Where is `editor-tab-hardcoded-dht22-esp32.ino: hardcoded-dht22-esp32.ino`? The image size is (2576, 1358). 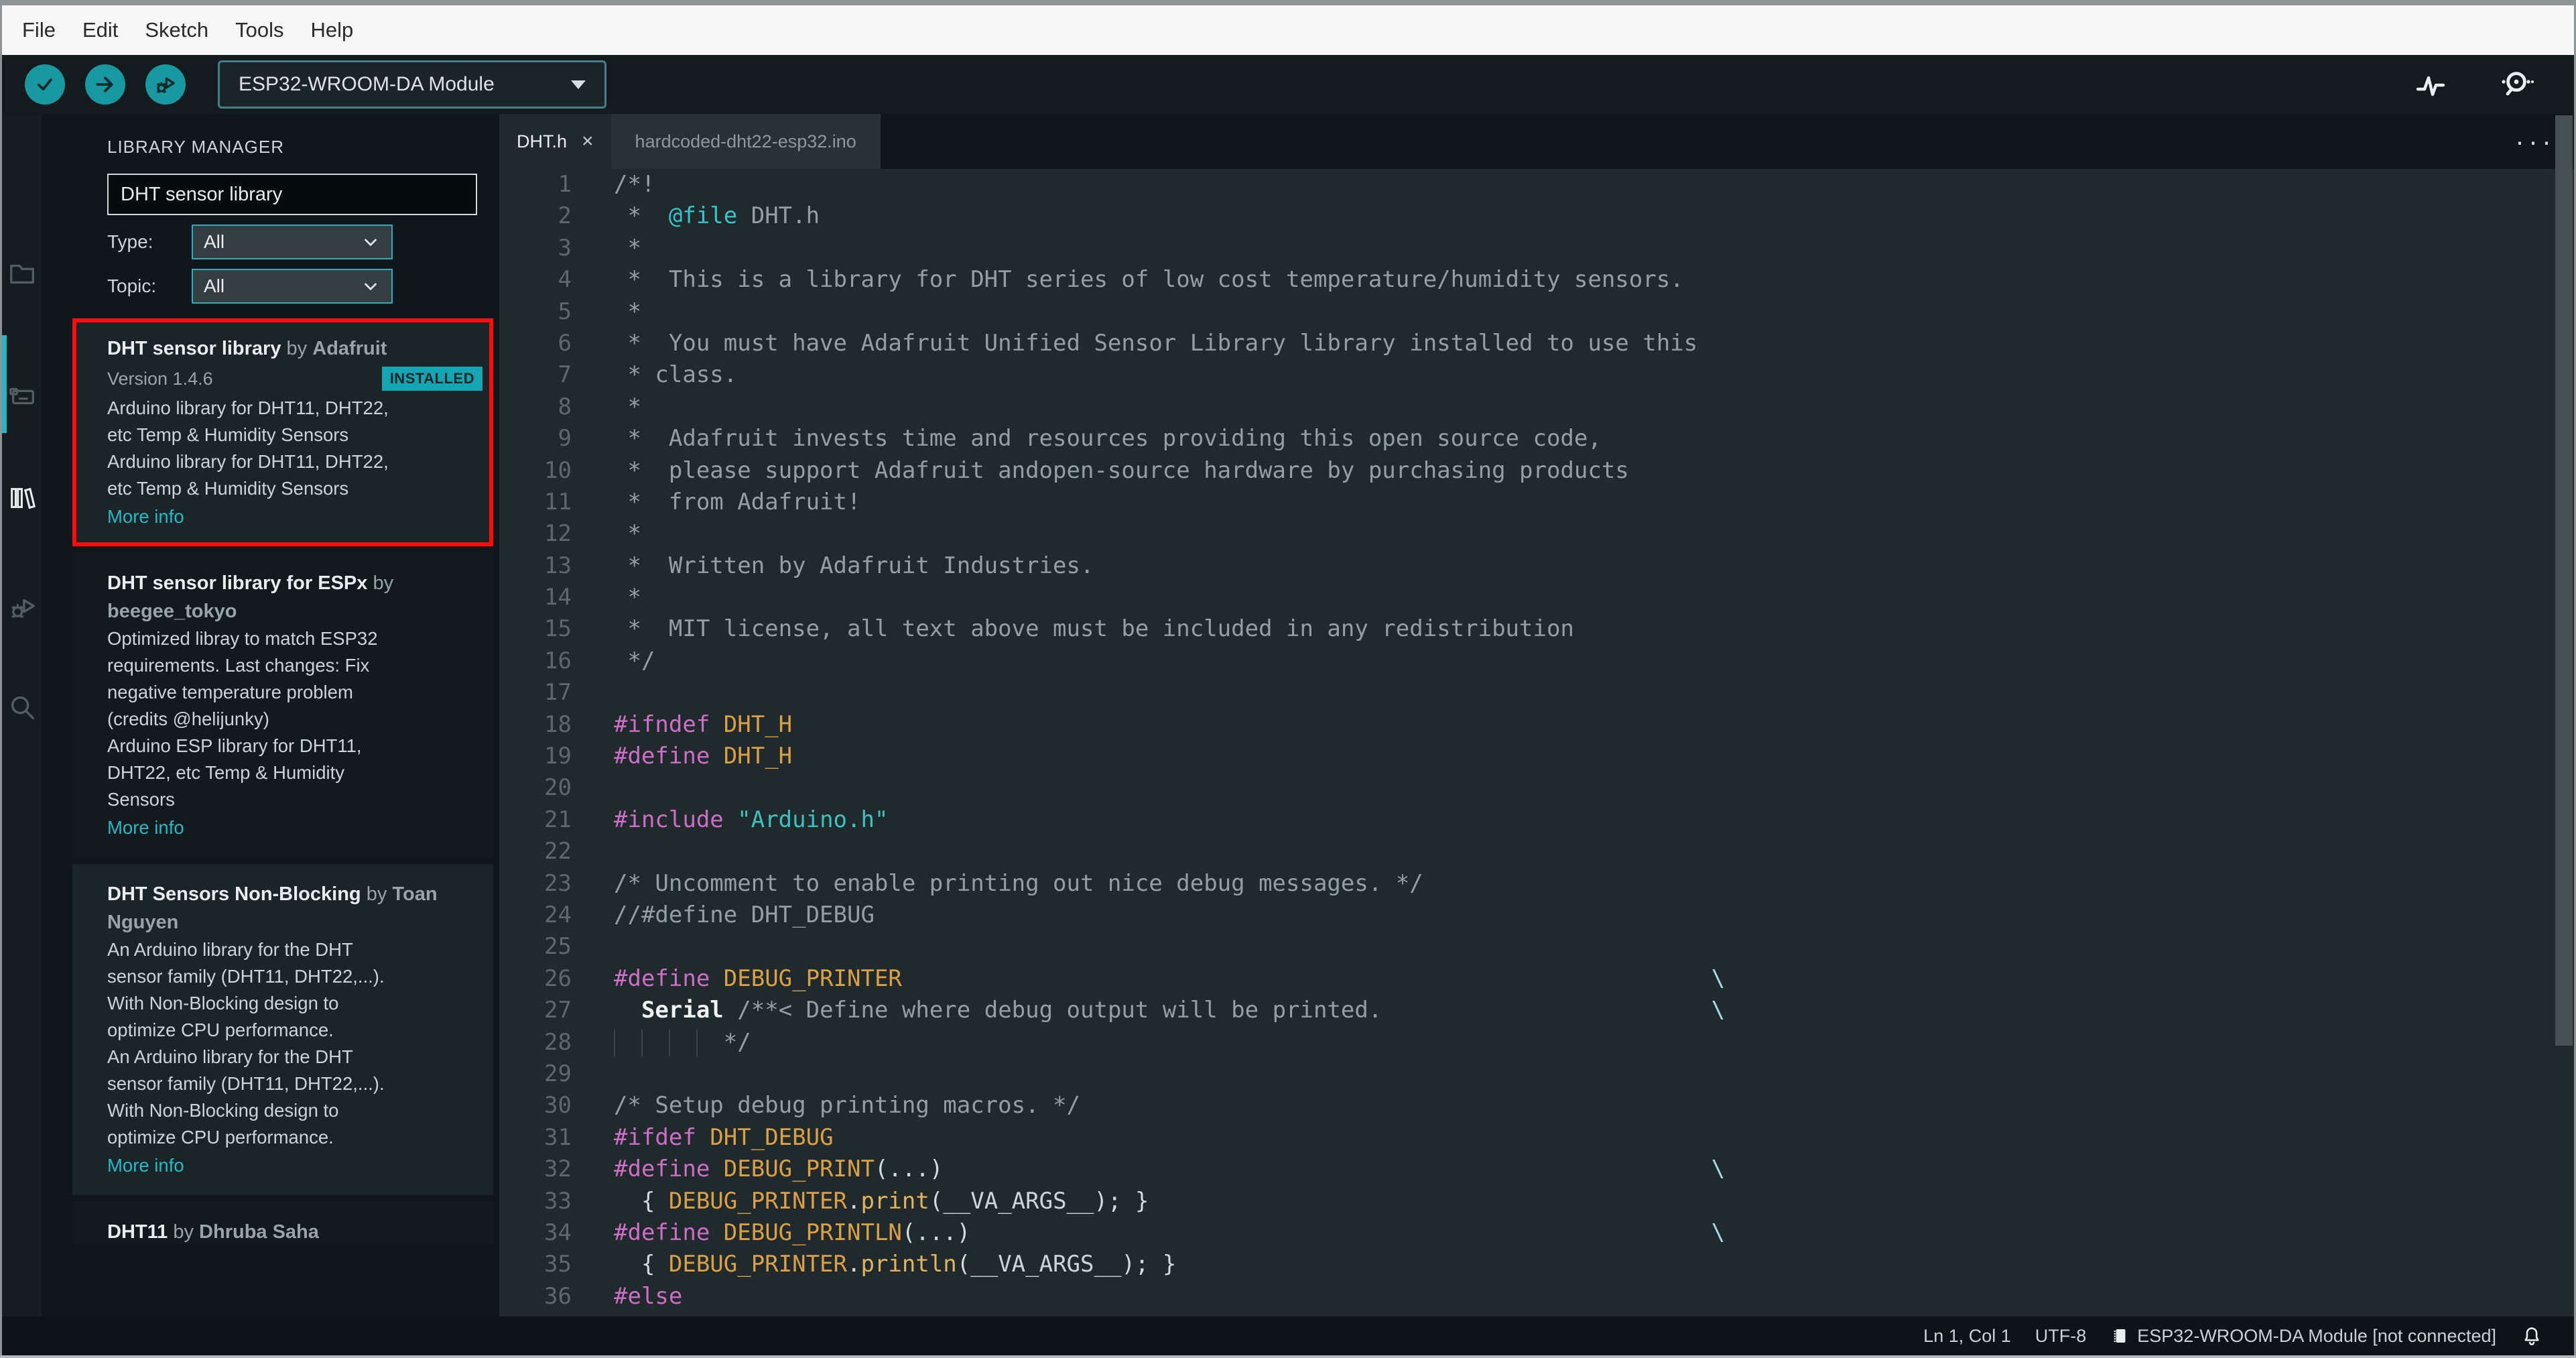 editor-tab-hardcoded-dht22-esp32.ino: hardcoded-dht22-esp32.ino is located at coordinates (745, 141).